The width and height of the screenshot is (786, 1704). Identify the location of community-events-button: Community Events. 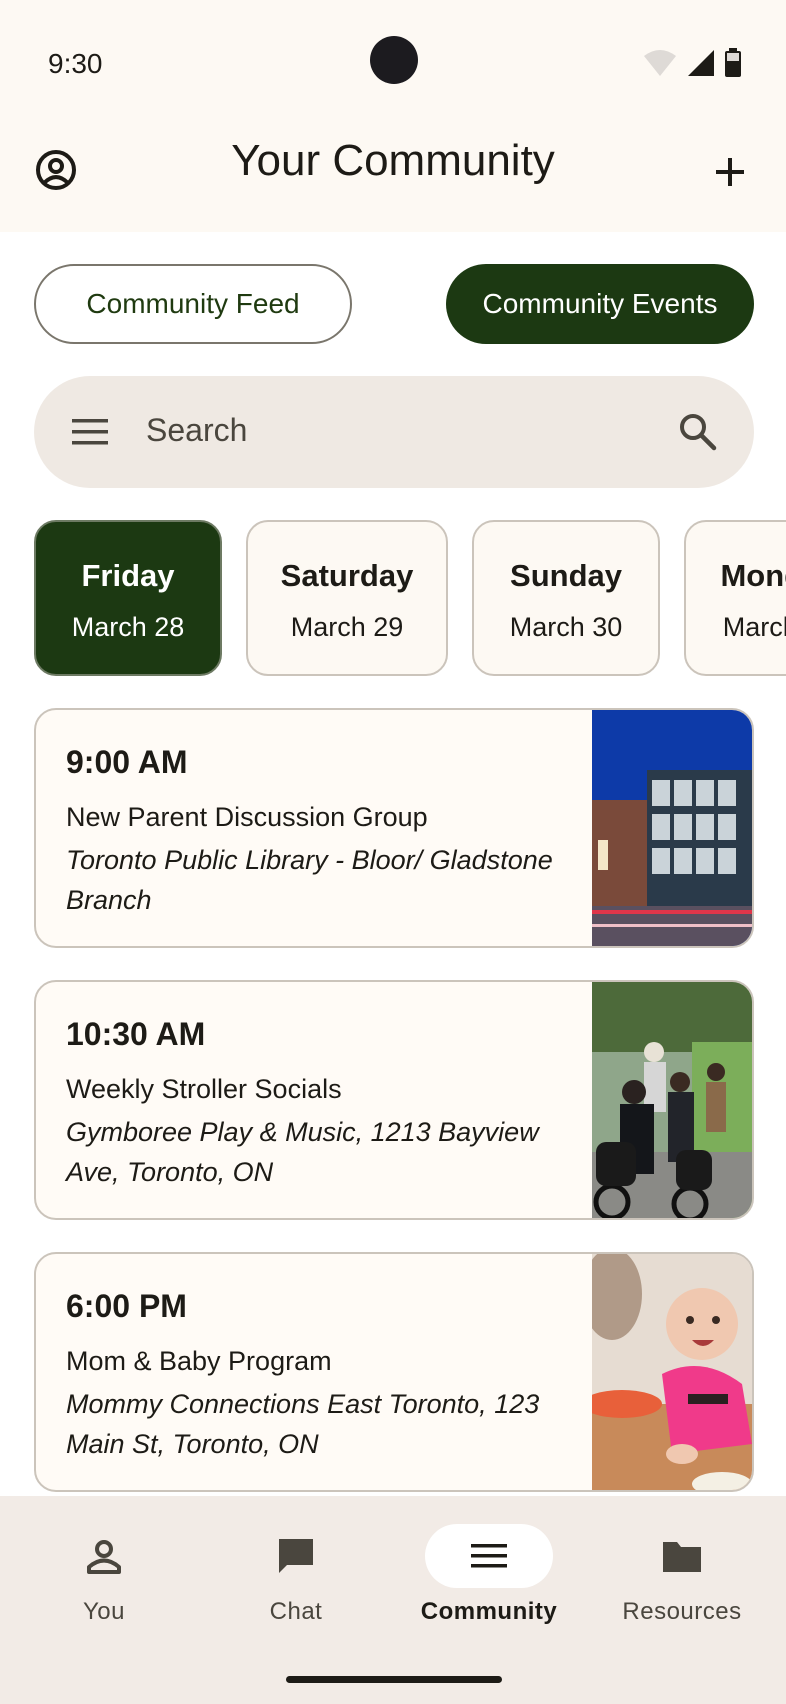
(600, 304).